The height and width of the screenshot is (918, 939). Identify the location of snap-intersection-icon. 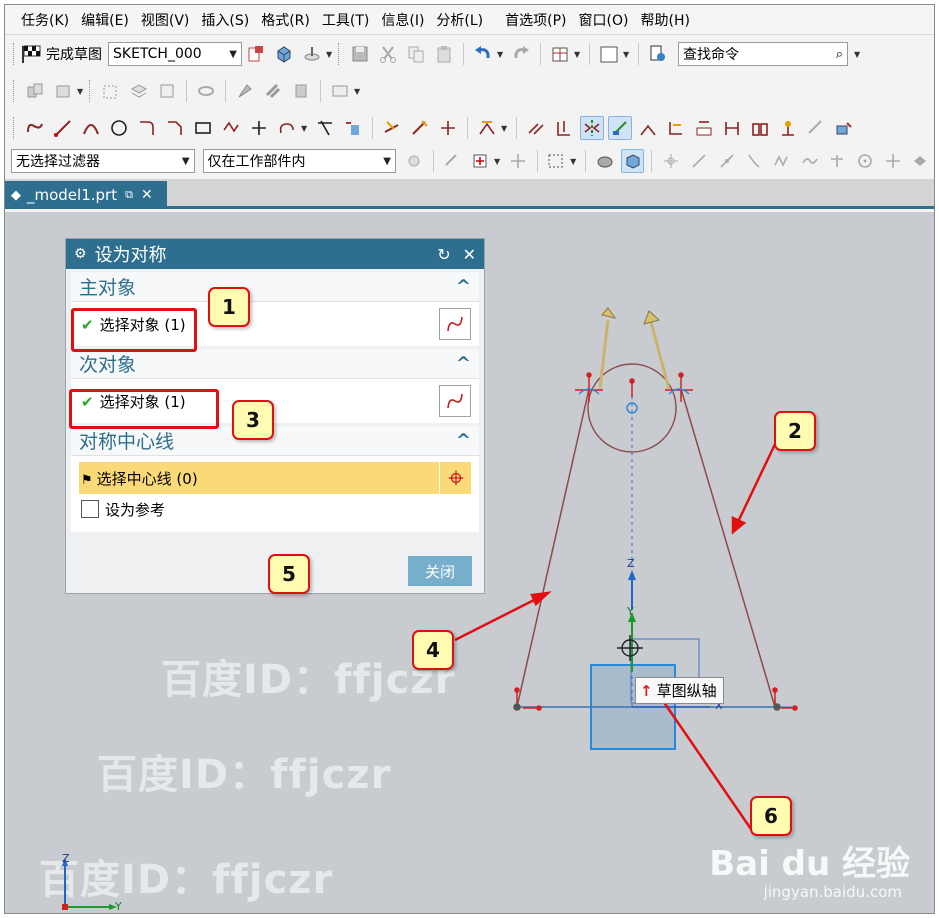
(754, 161).